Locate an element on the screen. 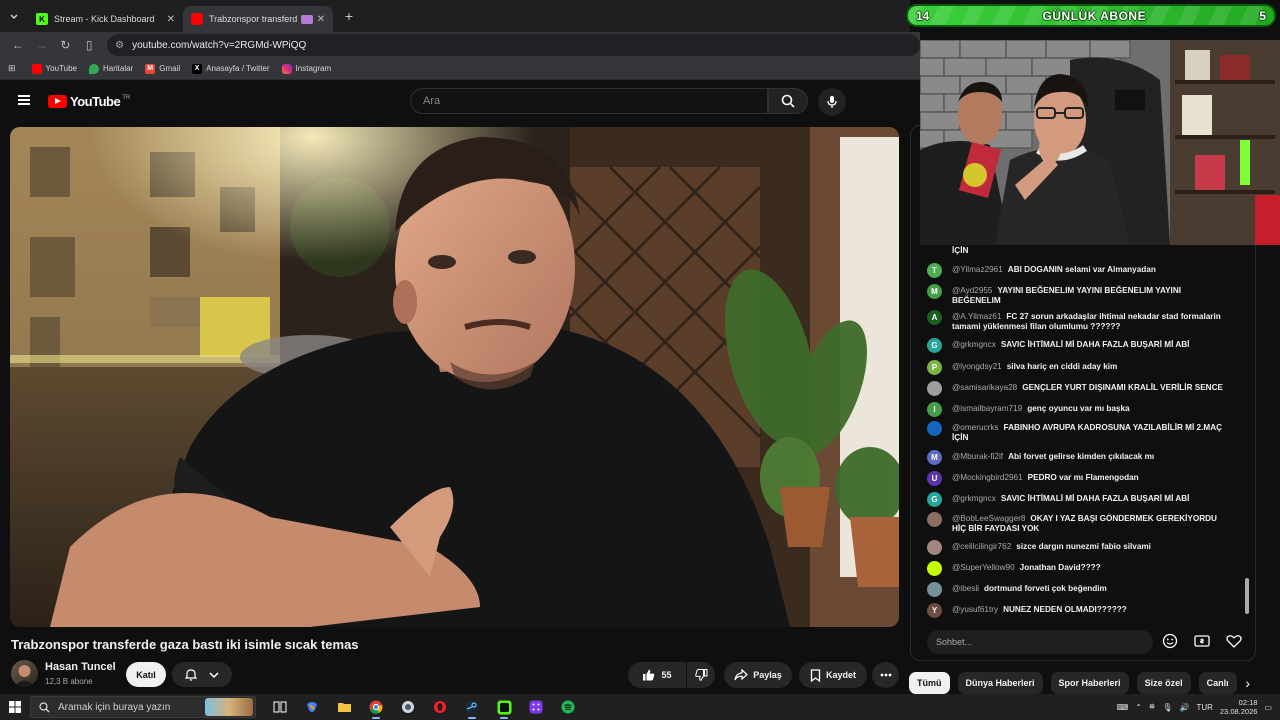 Image resolution: width=1280 pixels, height=720 pixels. notification-button is located at coordinates (202, 674).